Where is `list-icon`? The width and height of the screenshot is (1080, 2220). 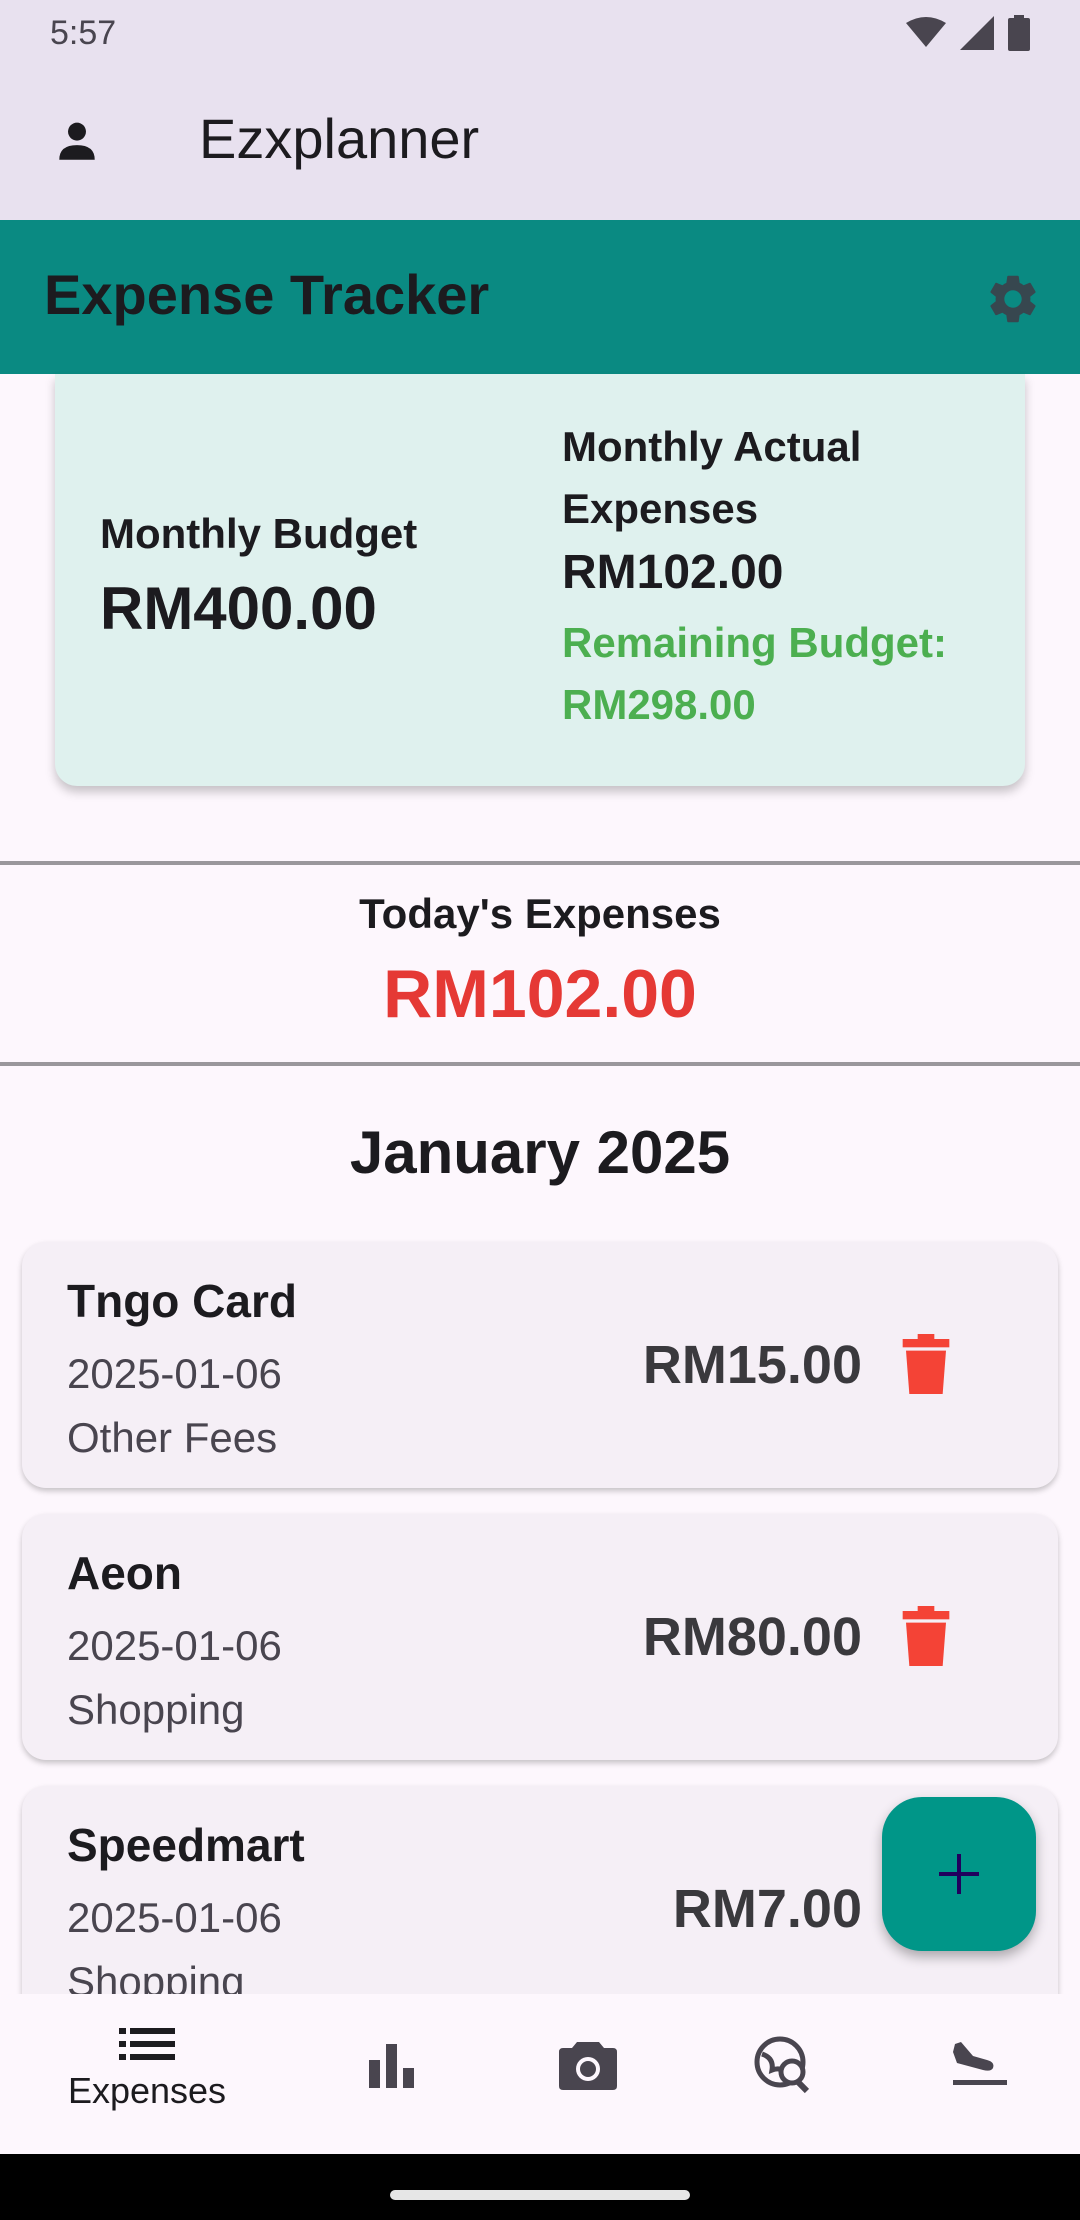 list-icon is located at coordinates (147, 2044).